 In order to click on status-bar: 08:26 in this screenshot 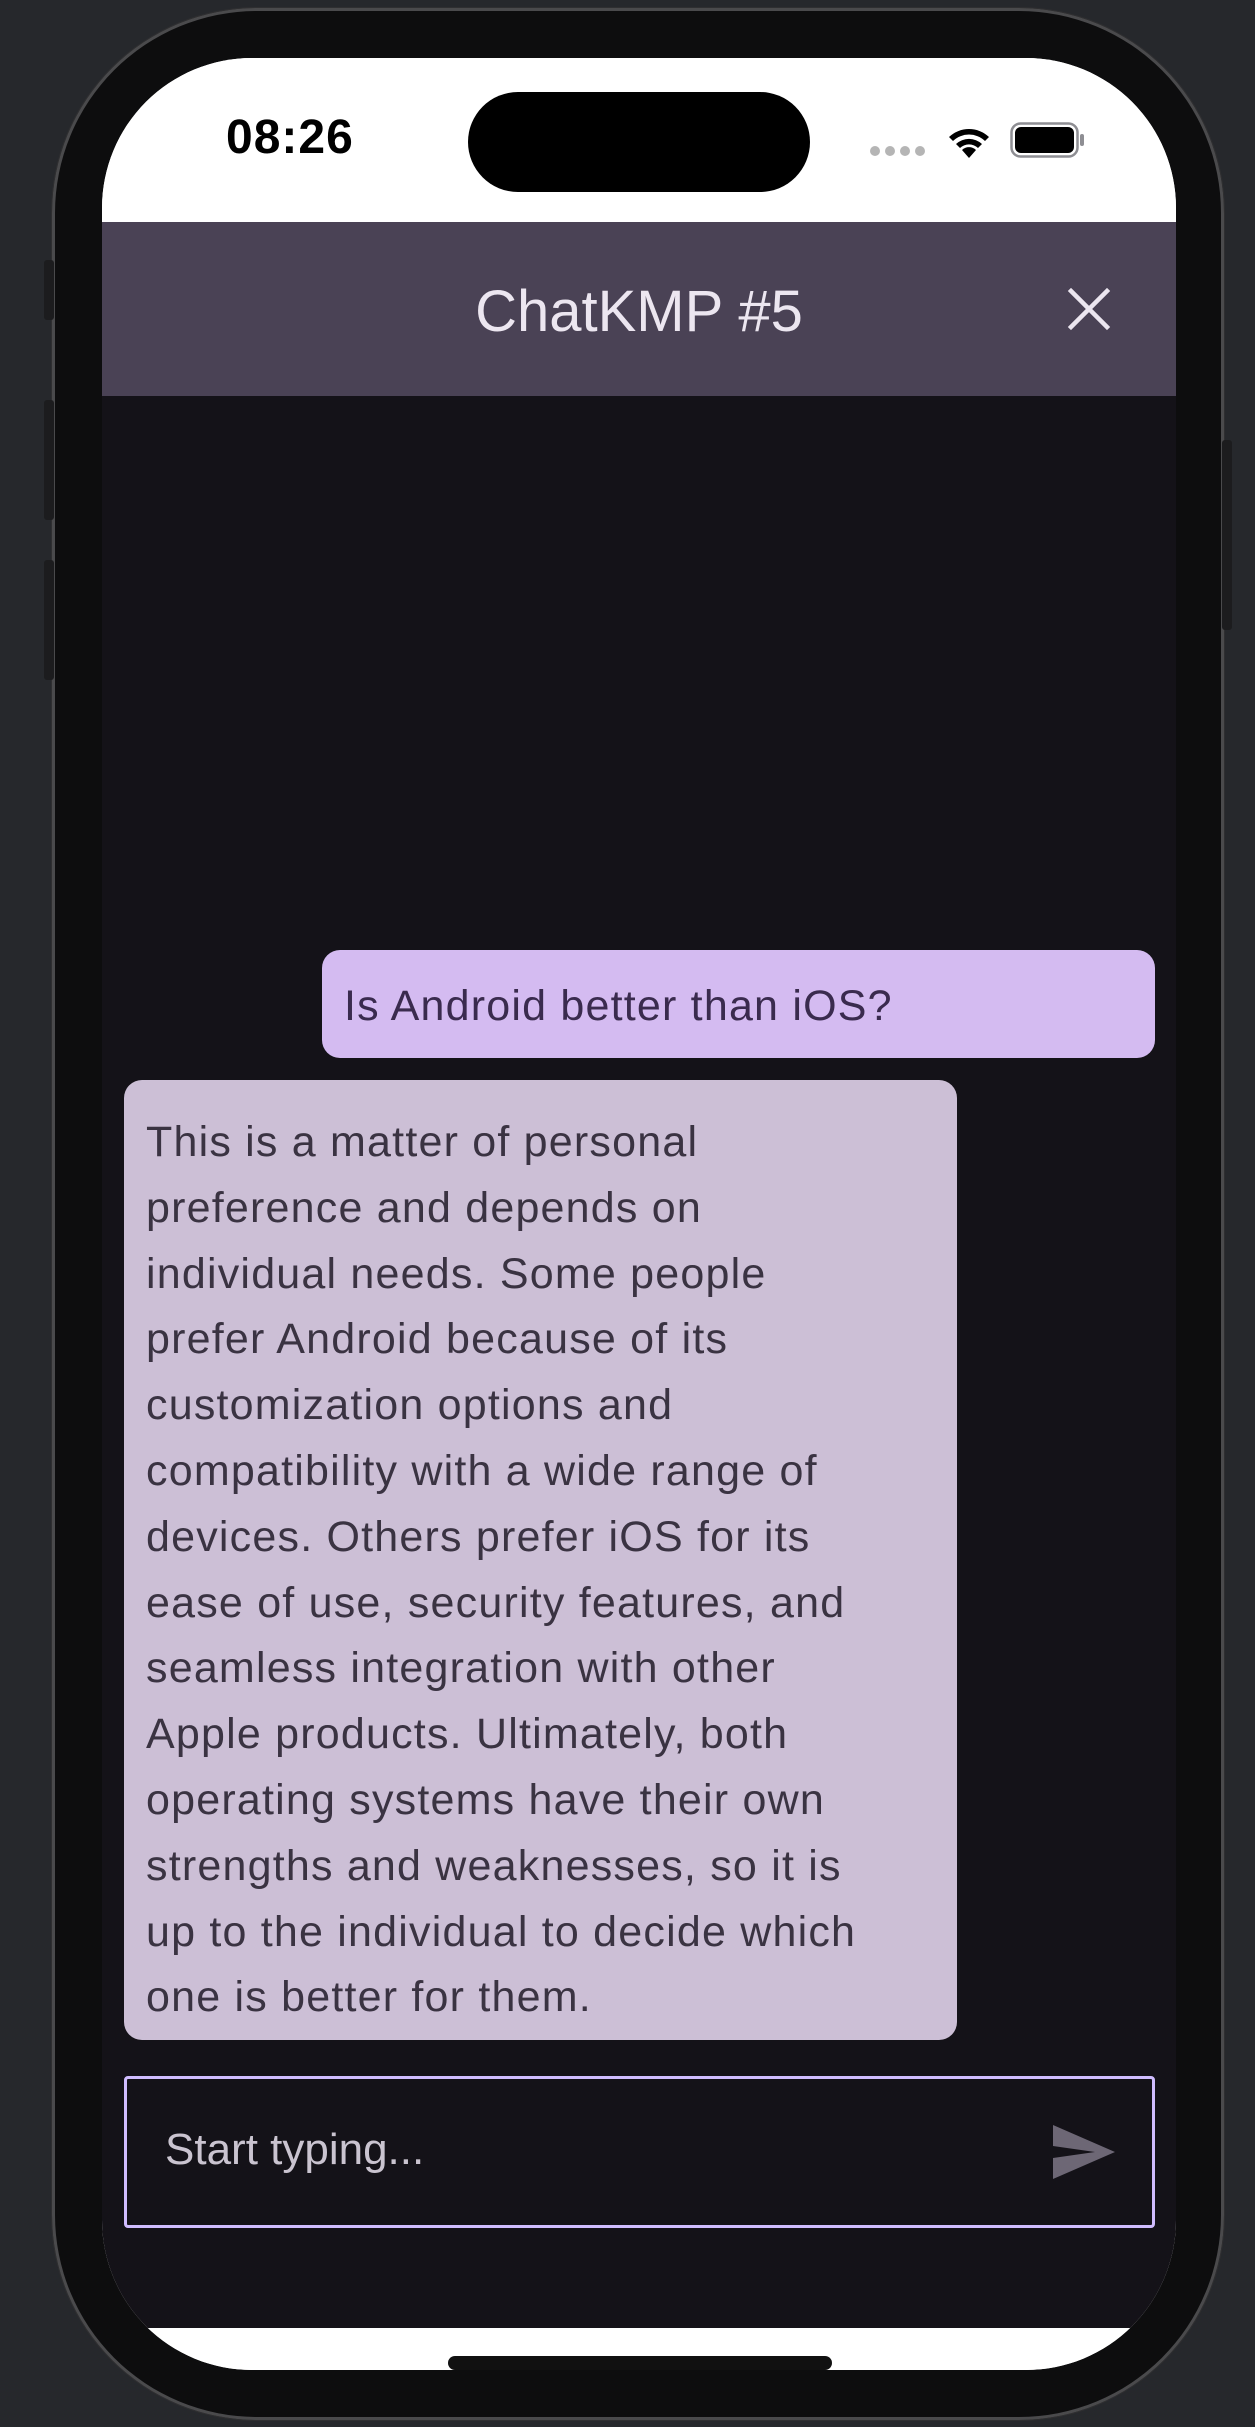, I will do `click(639, 140)`.